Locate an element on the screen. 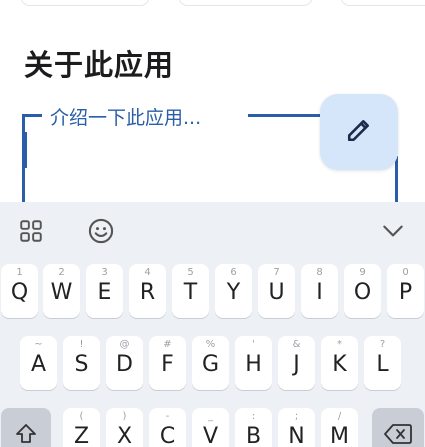 The image size is (425, 447). key-v: _ V is located at coordinates (210, 427).